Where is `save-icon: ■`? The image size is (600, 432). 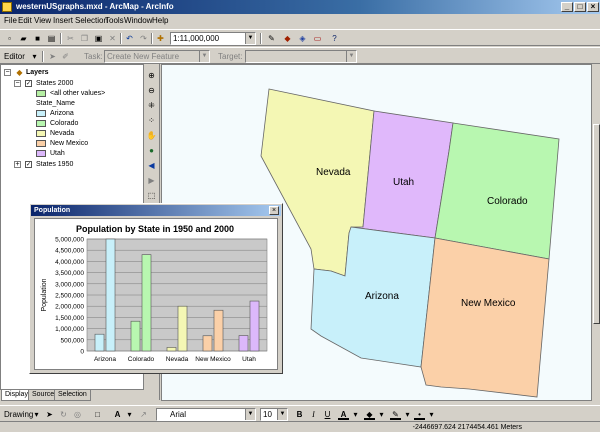 save-icon: ■ is located at coordinates (37, 38).